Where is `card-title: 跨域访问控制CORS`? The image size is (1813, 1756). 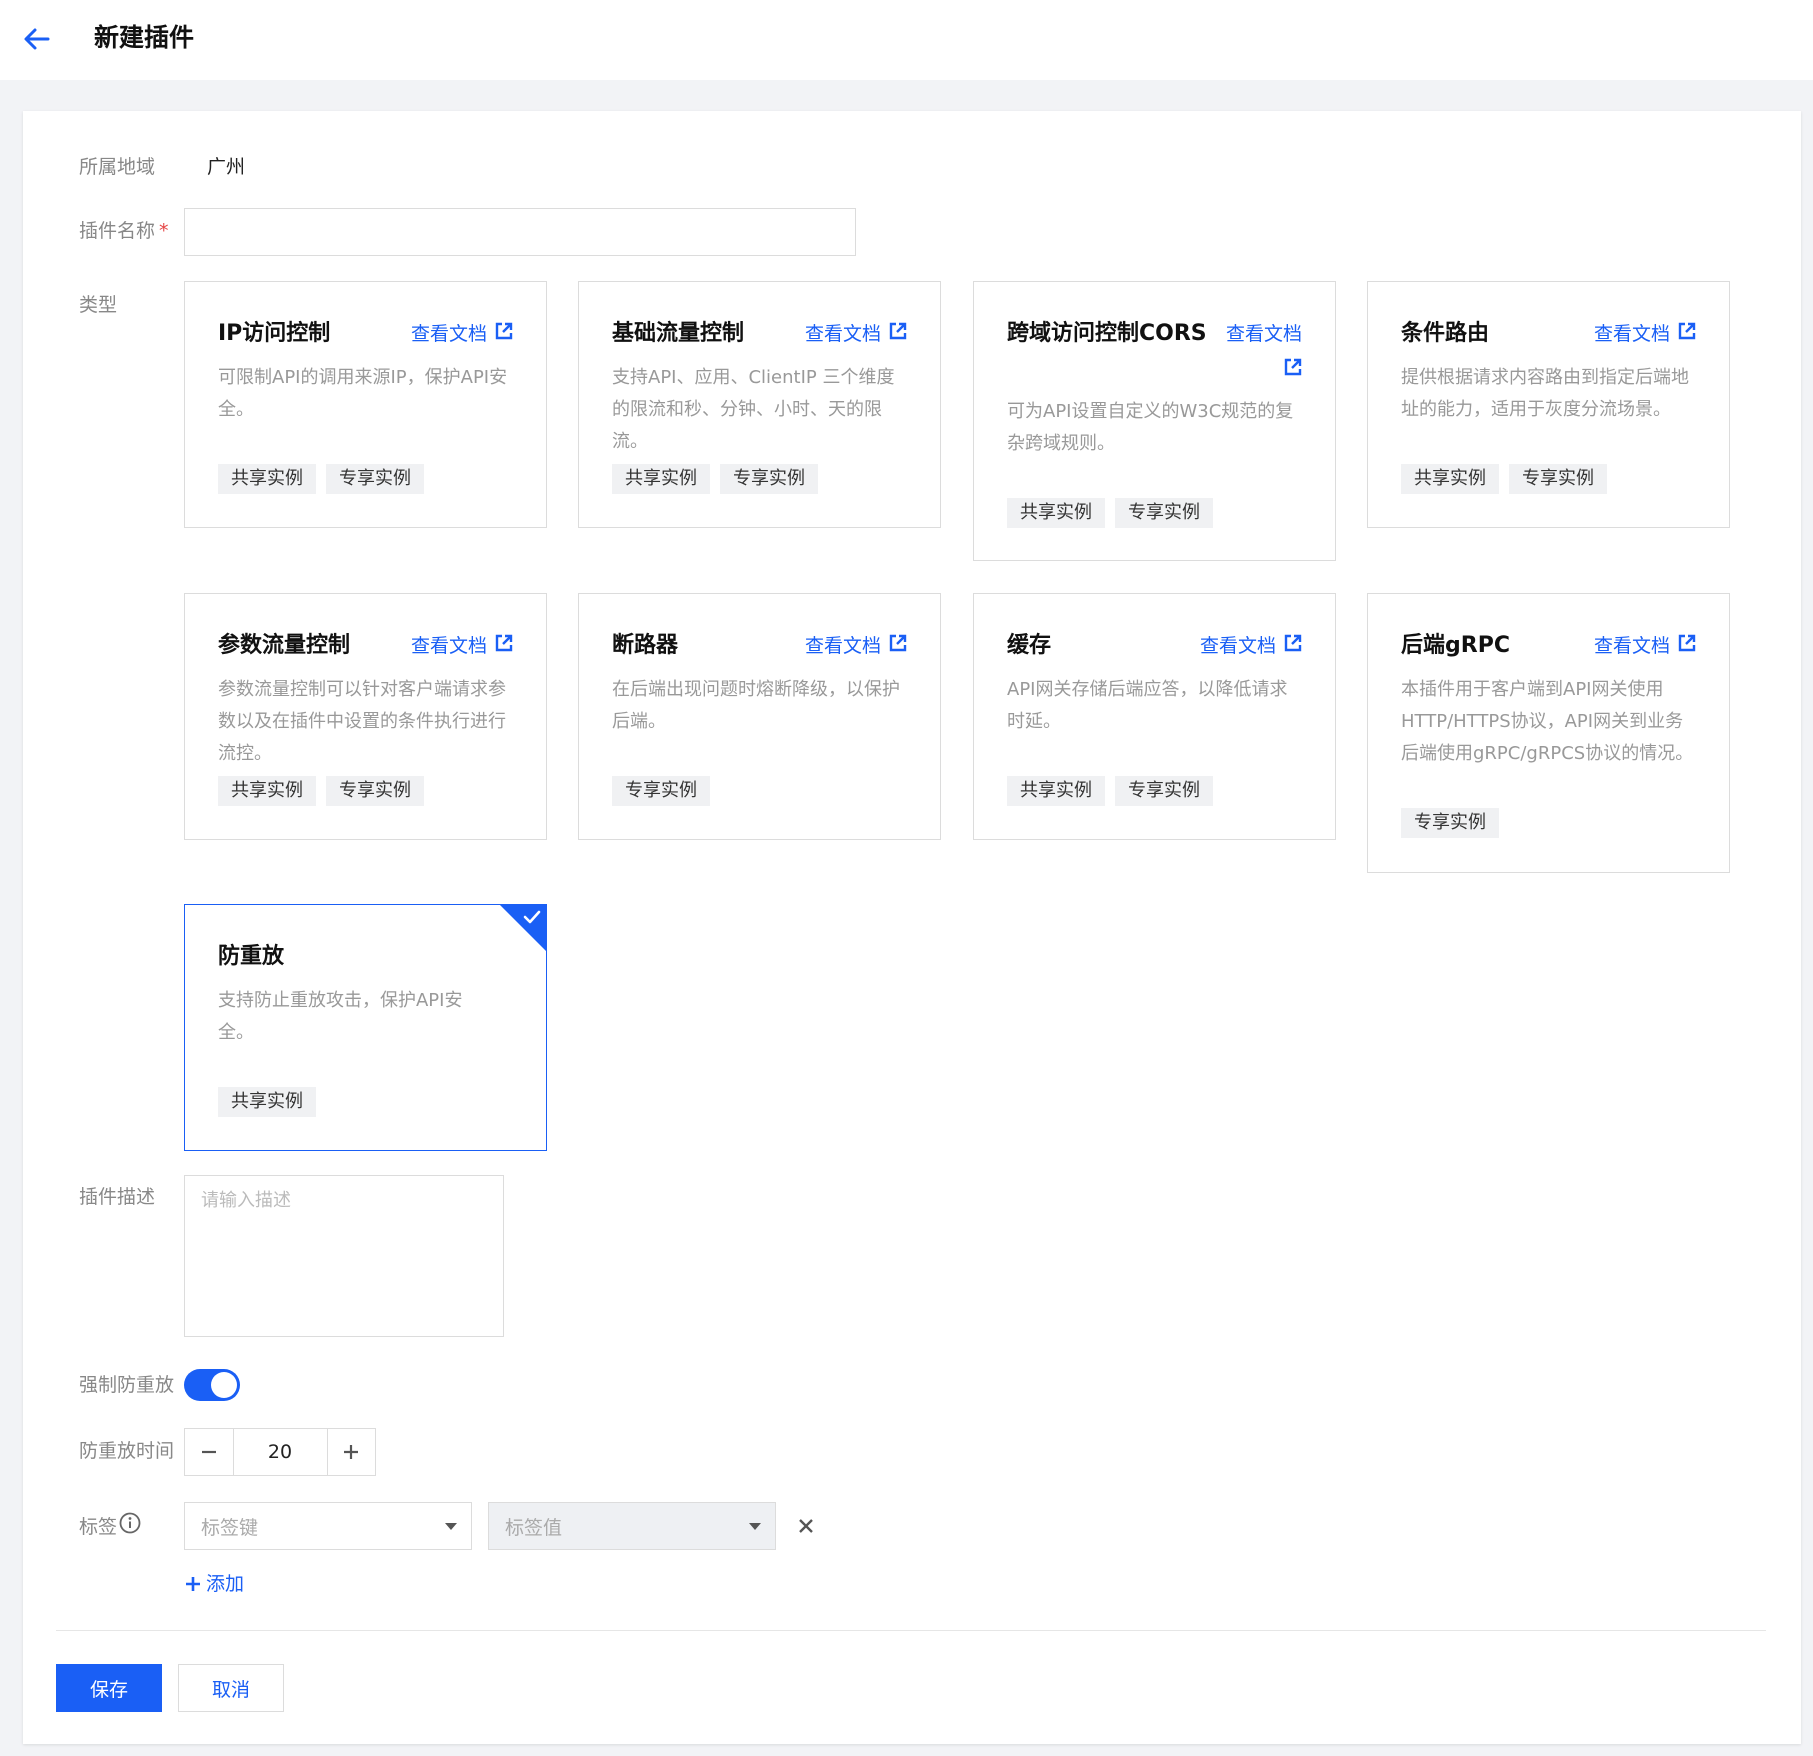
card-title: 跨域访问控制CORS is located at coordinates (1107, 333).